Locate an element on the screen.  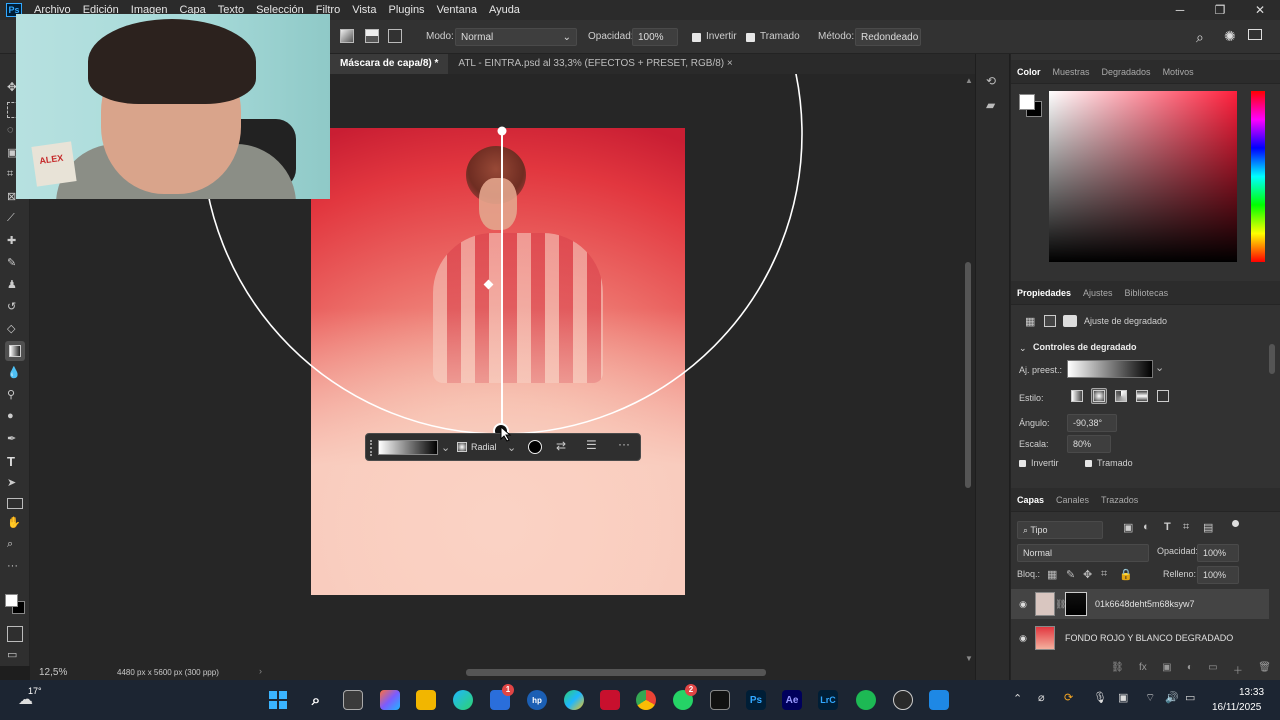
tab-properties: Propiedades is located at coordinates (1044, 293).